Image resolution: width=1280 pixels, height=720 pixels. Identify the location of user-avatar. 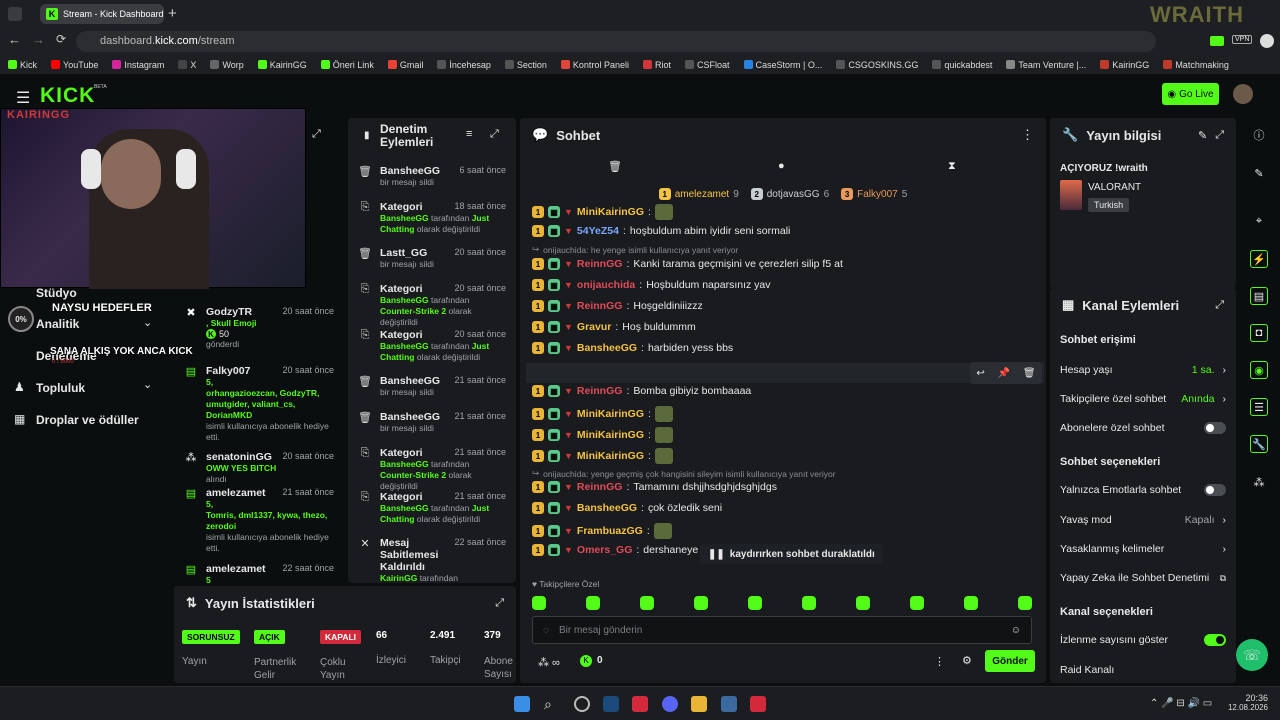
(1243, 94).